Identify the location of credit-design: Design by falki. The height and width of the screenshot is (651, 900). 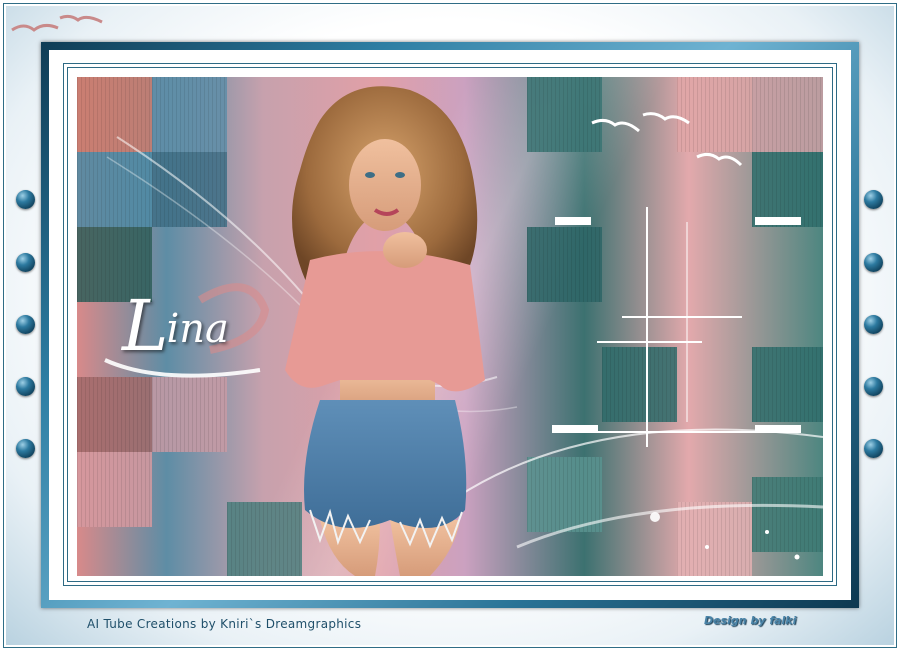
(750, 620).